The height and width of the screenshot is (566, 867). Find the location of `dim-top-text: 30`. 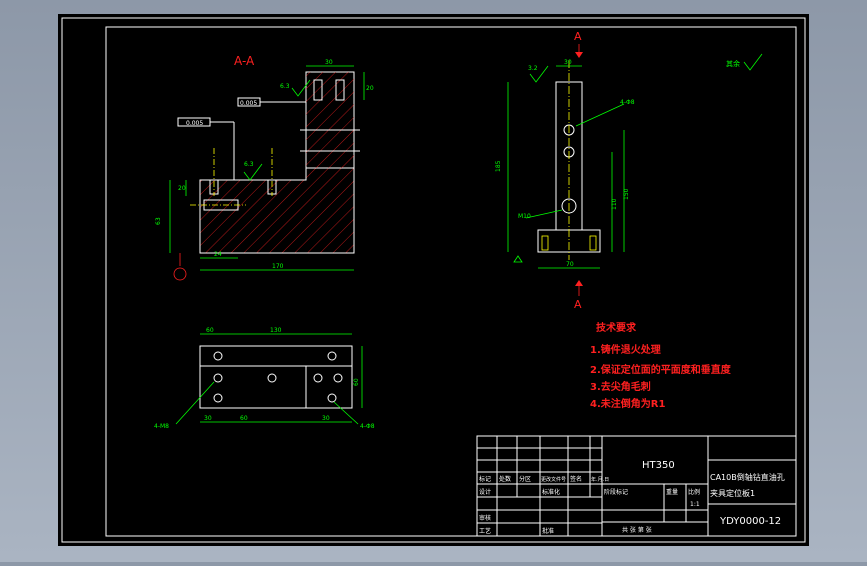

dim-top-text: 30 is located at coordinates (329, 62).